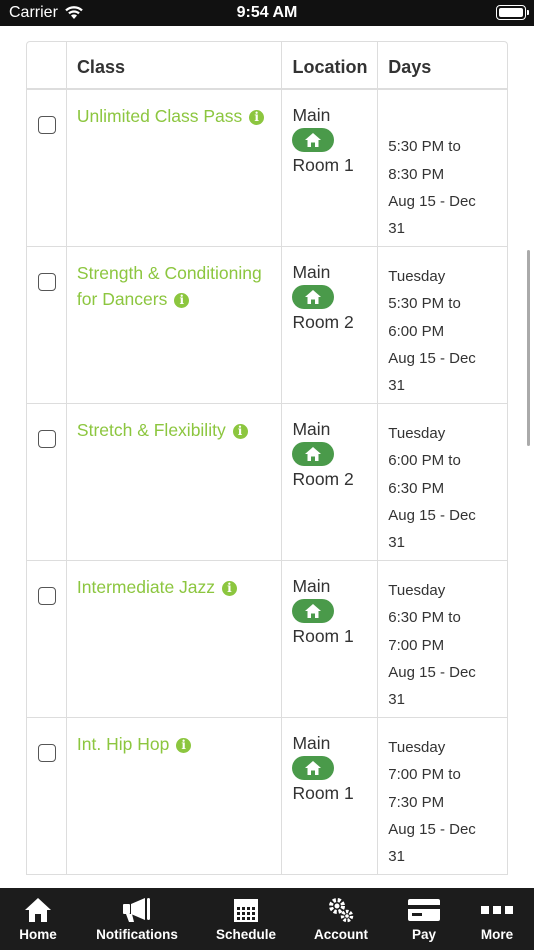  I want to click on header-days: Days, so click(410, 67).